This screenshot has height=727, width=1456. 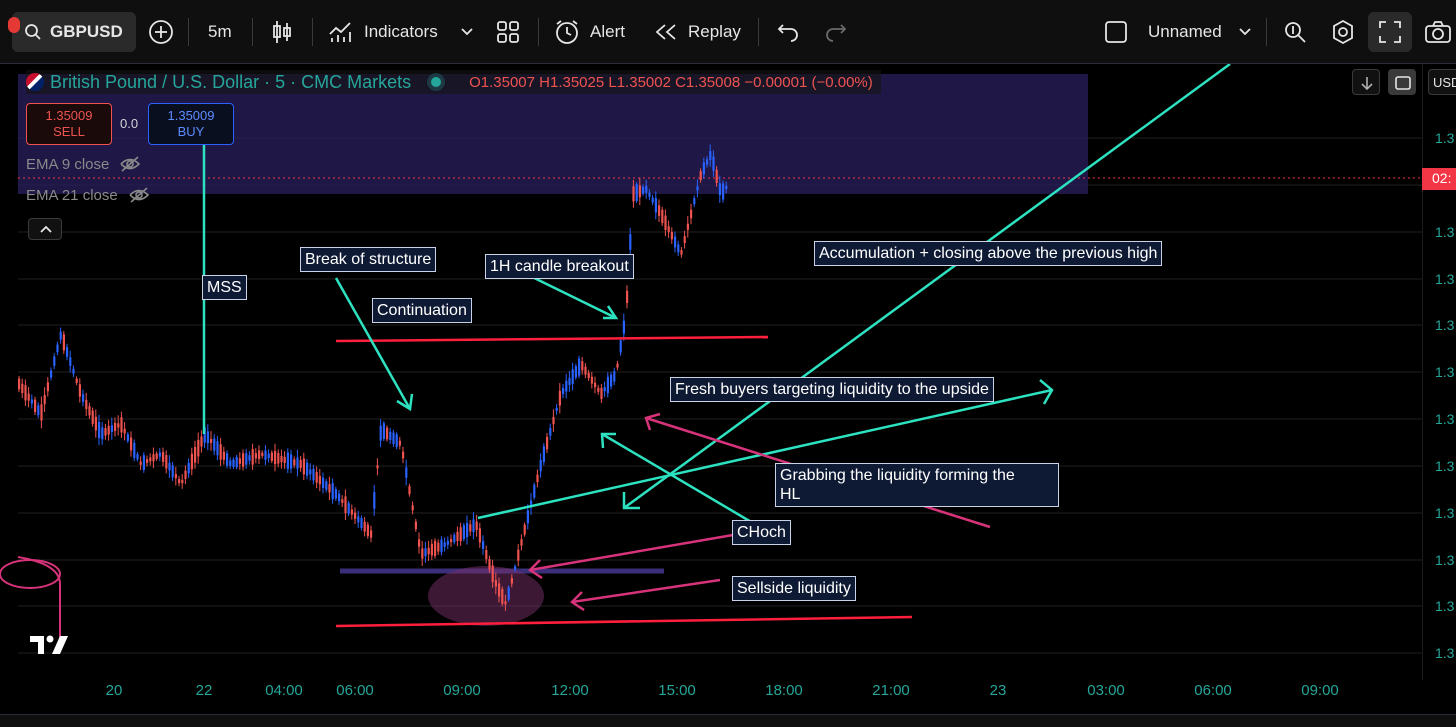 I want to click on redo-icon, so click(x=836, y=33).